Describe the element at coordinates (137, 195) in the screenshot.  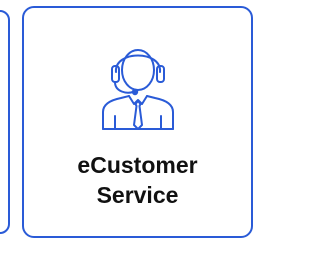
I see `card-title-line-2: Service` at that location.